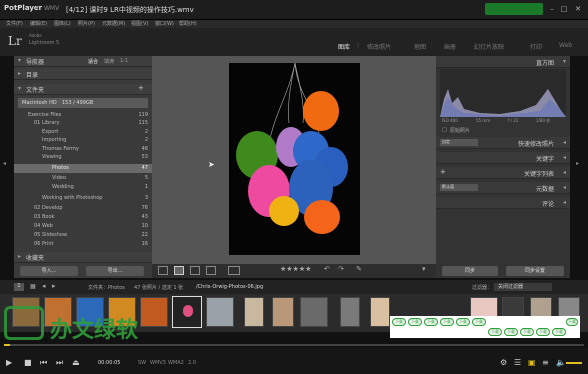 The height and width of the screenshot is (374, 588). What do you see at coordinates (503, 62) in the screenshot?
I see `histogram-header: 直方图 ▾` at bounding box center [503, 62].